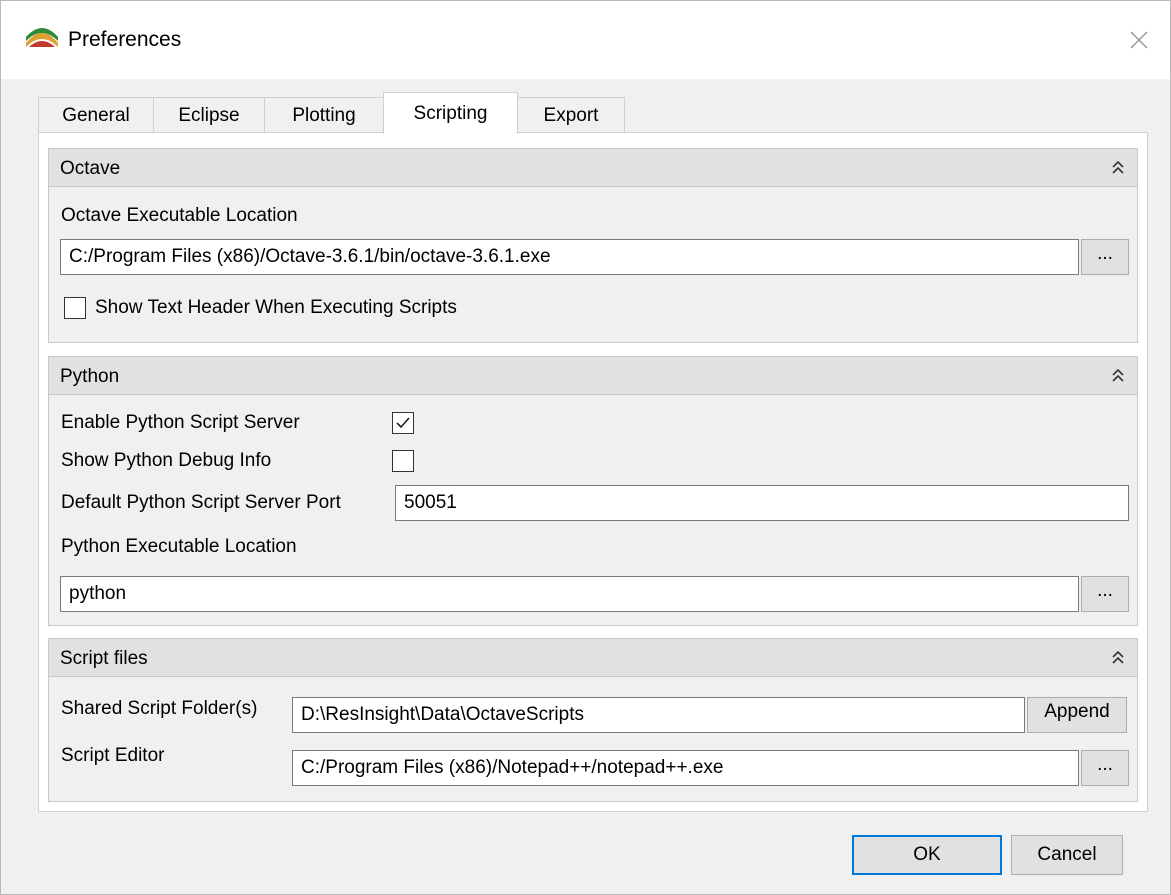 This screenshot has width=1171, height=895. I want to click on collapse-octave-icon, so click(1118, 168).